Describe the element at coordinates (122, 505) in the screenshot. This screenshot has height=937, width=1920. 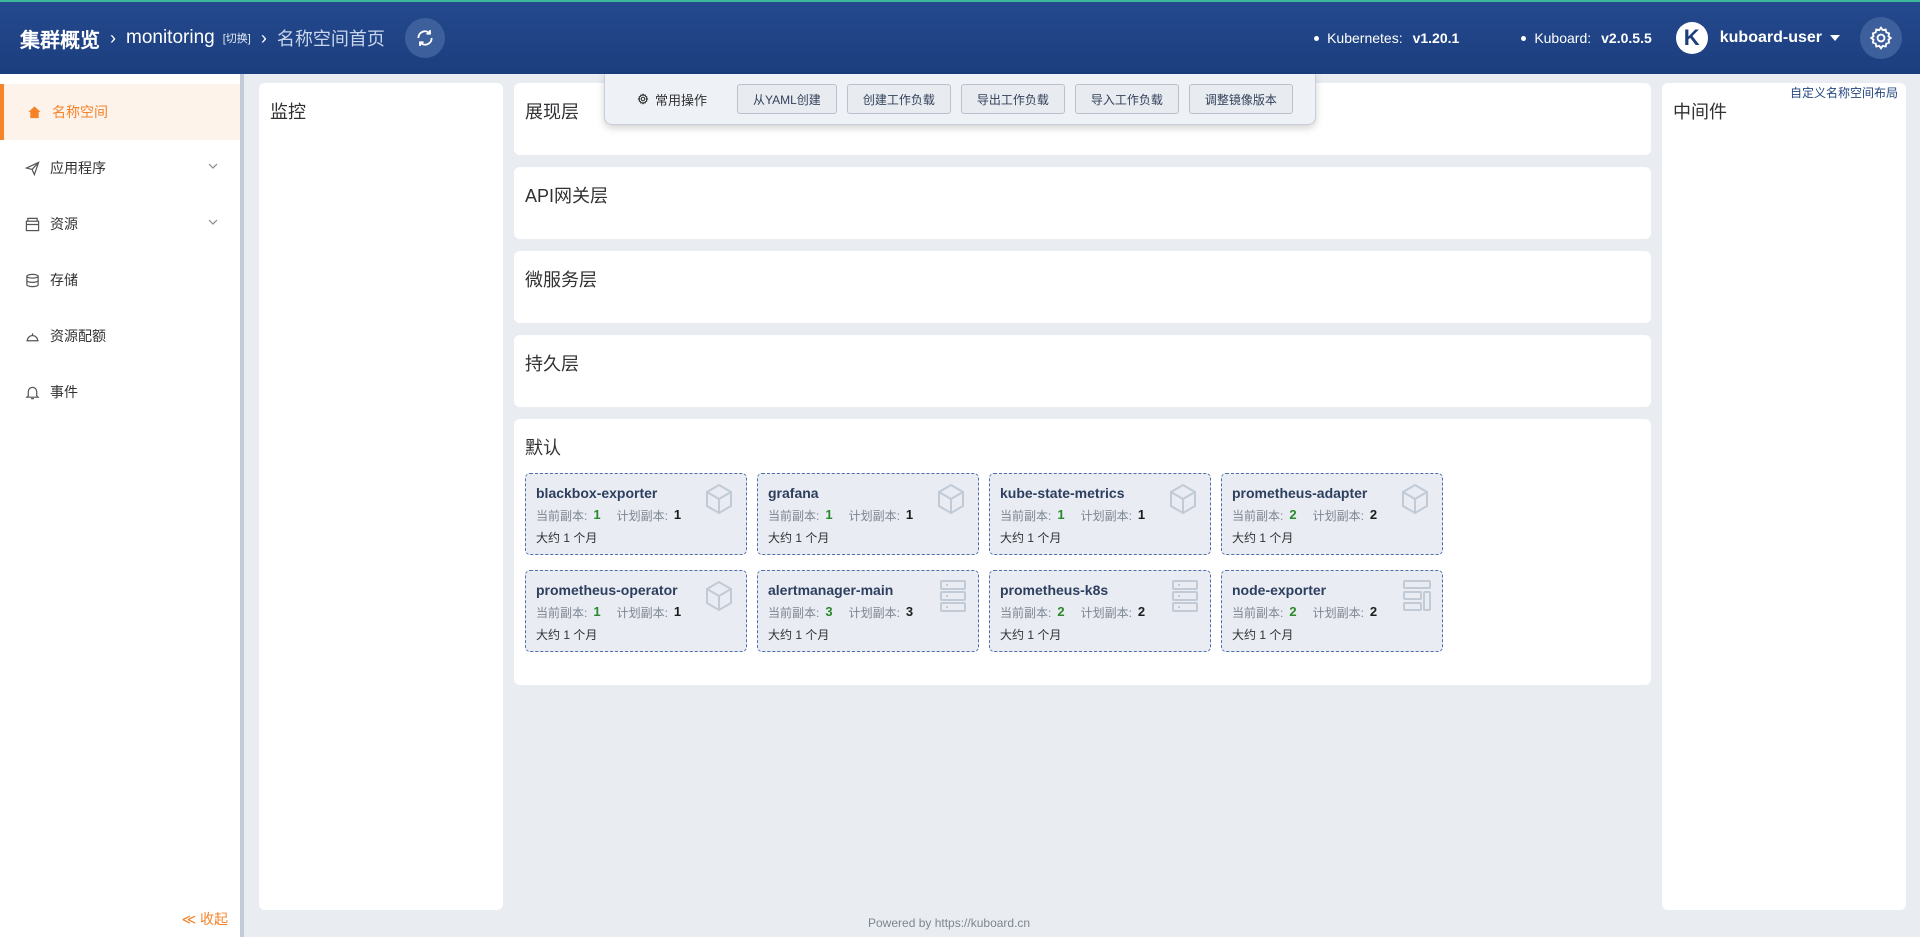
I see `sidebar: 名称空间 应用程序 资源 存储 资源配额 事件 ≪ 收起` at that location.